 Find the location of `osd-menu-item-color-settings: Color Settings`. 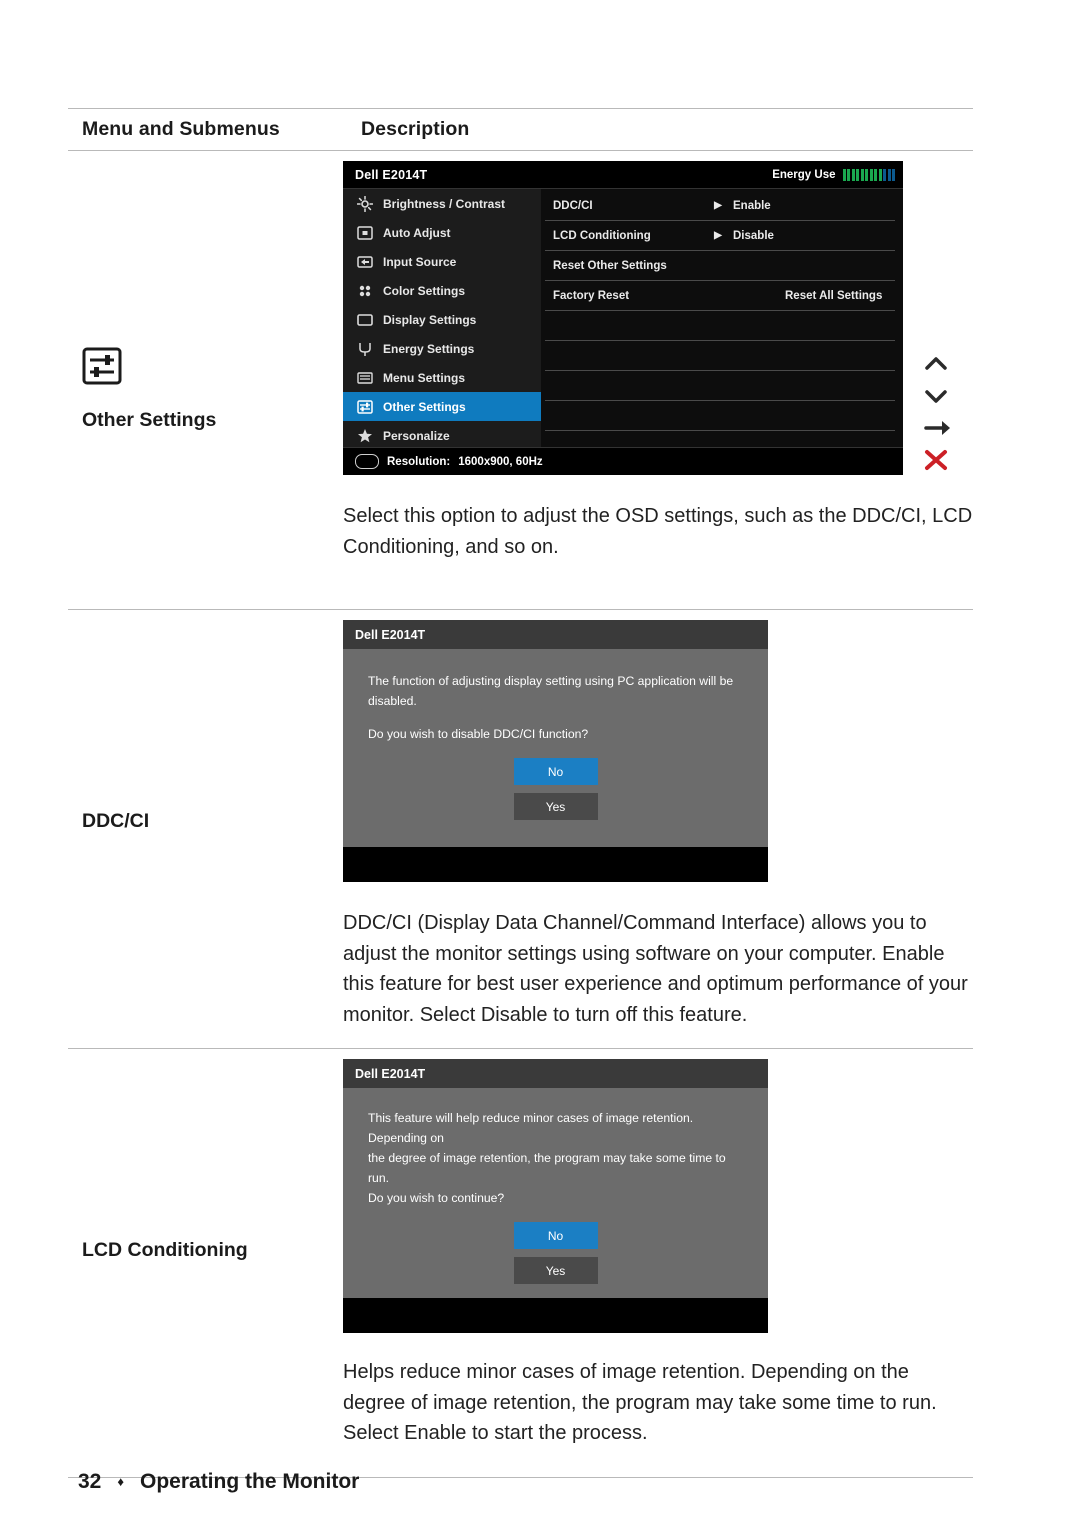

osd-menu-item-color-settings: Color Settings is located at coordinates (442, 290).